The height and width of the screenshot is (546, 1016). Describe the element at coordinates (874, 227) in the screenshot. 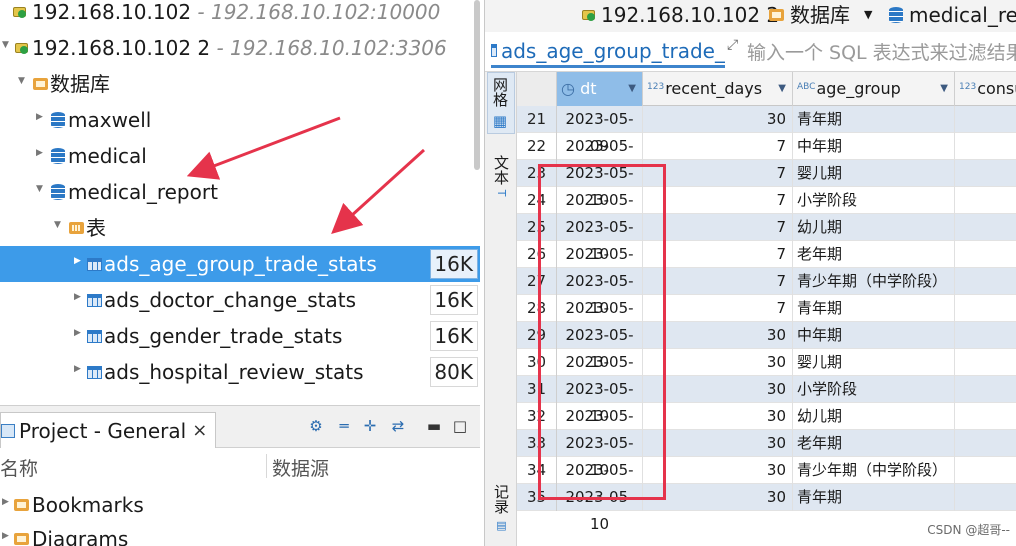

I see `cell-age-group: 幼儿期` at that location.